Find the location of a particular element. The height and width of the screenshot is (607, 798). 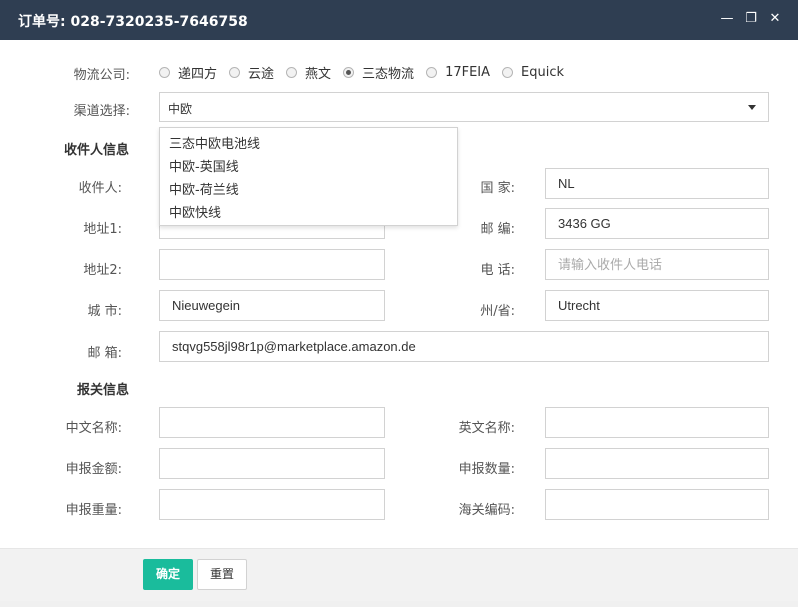

radio-logistics-1: 云途 is located at coordinates (251, 72).